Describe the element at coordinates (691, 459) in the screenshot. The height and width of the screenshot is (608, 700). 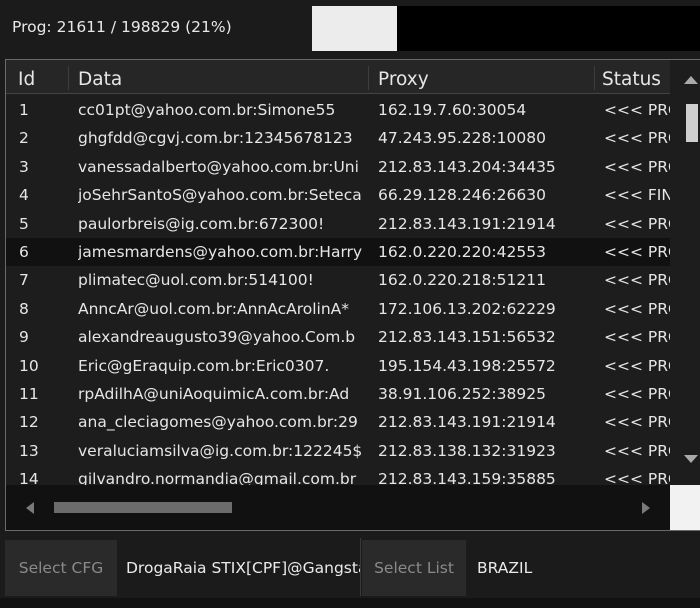
I see `triangle-down-icon` at that location.